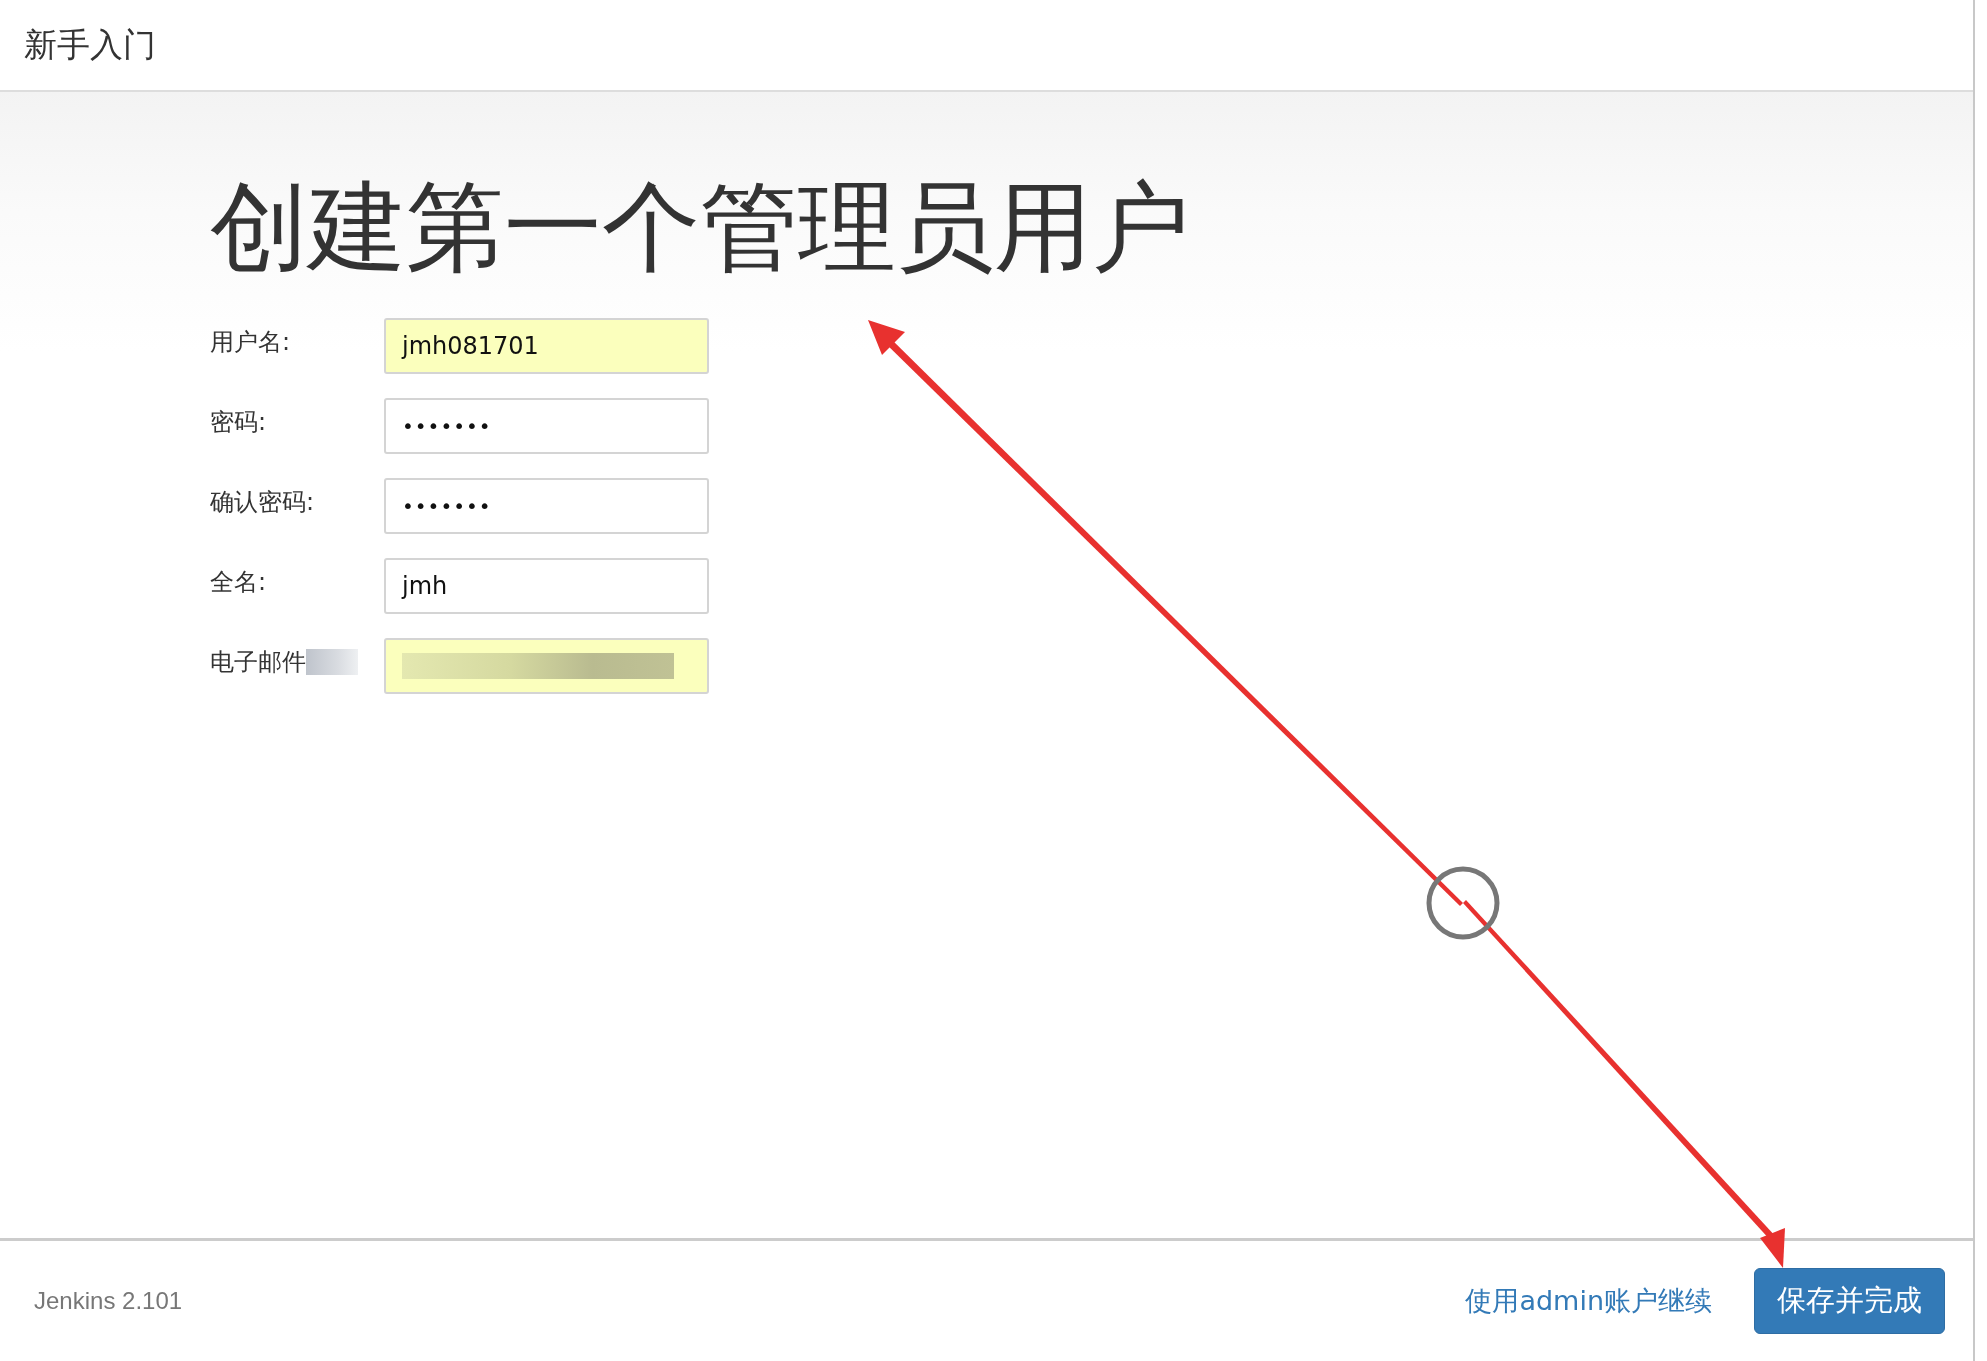 The width and height of the screenshot is (1987, 1361). Describe the element at coordinates (251, 342) in the screenshot. I see `field-label: 用户名:` at that location.